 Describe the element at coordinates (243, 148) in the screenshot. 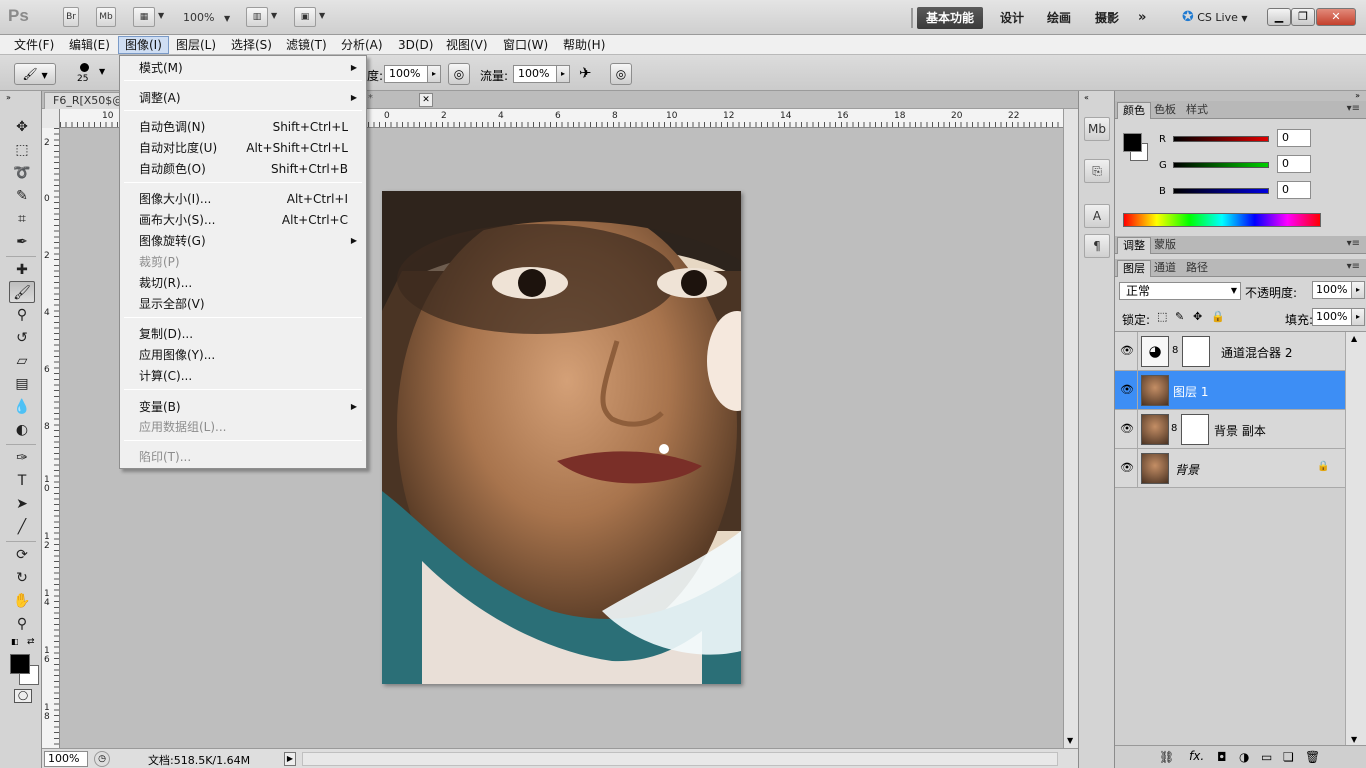

I see `menu-item-auto-contrast: 自动对比度(U) Alt+Shift+Ctrl+L` at that location.